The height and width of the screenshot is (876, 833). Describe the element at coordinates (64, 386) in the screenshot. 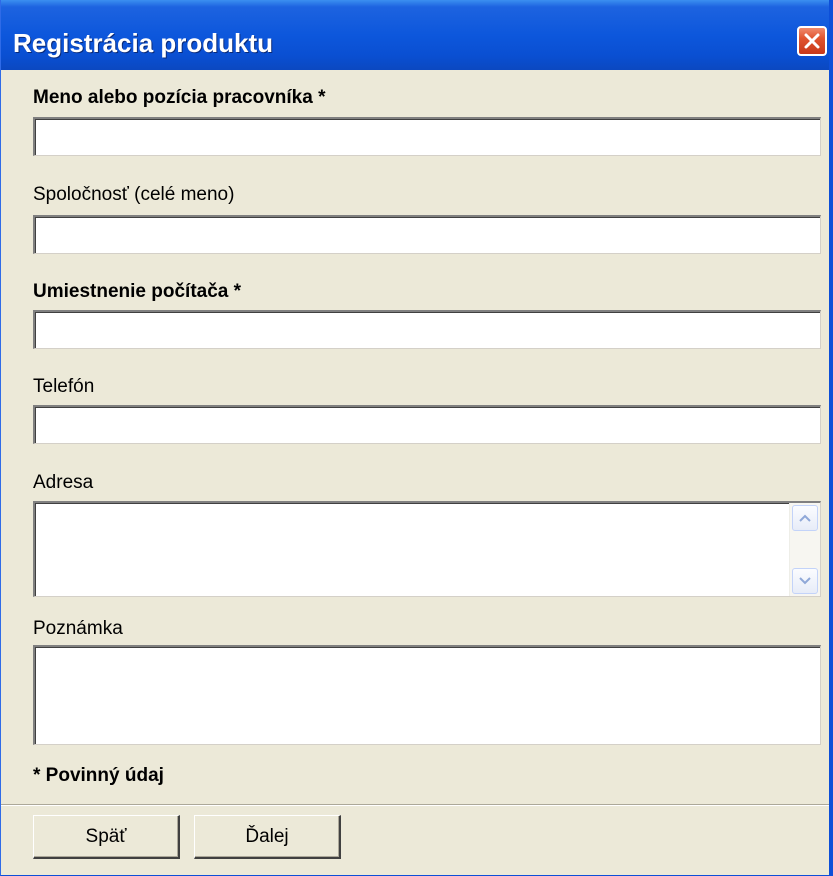

I see `phone-label: Telefón` at that location.